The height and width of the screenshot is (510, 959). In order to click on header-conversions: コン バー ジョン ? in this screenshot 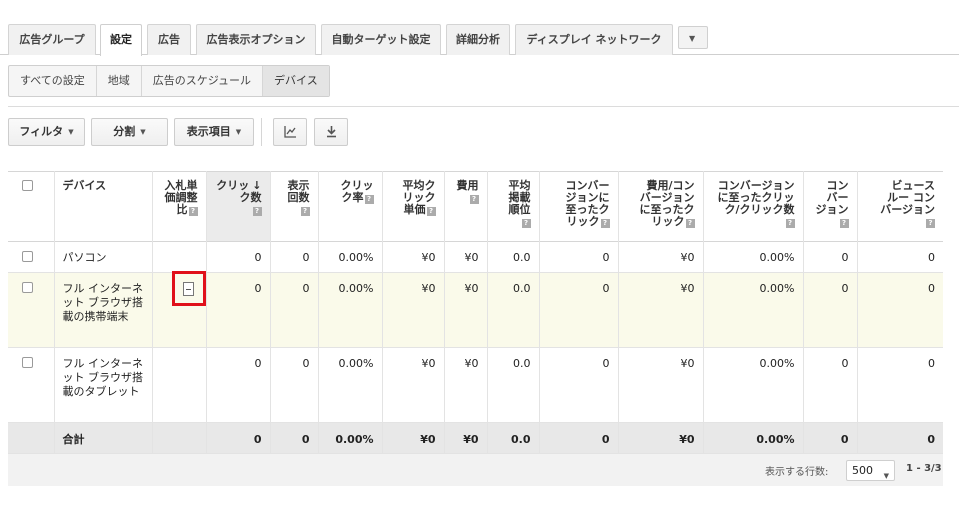, I will do `click(830, 206)`.